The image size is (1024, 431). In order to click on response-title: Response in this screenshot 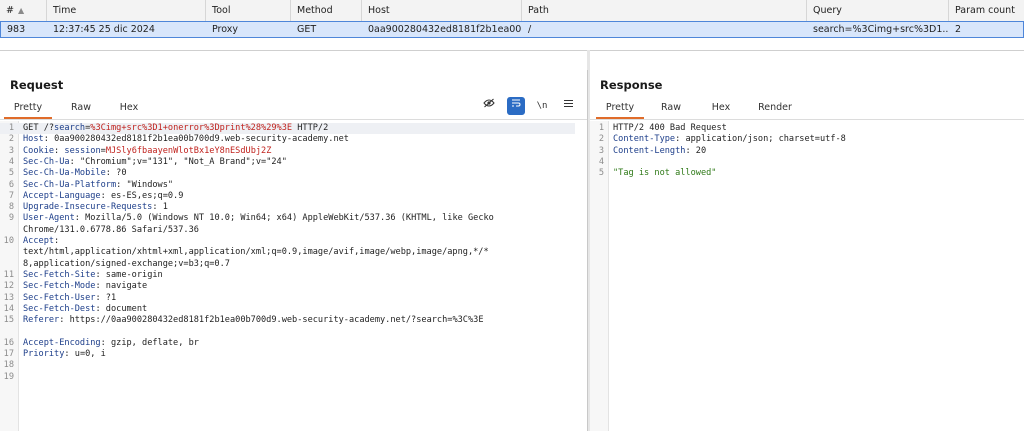, I will do `click(631, 85)`.